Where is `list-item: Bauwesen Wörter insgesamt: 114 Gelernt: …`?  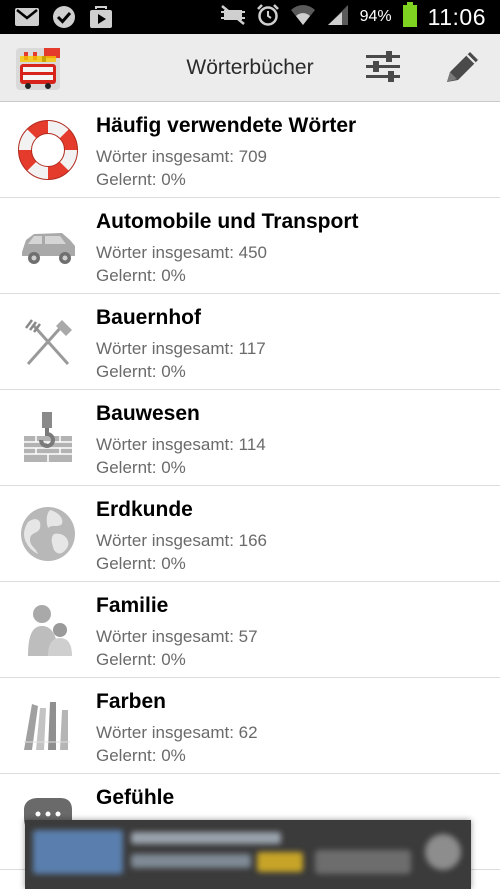 list-item: Bauwesen Wörter insgesamt: 114 Gelernt: … is located at coordinates (250, 438).